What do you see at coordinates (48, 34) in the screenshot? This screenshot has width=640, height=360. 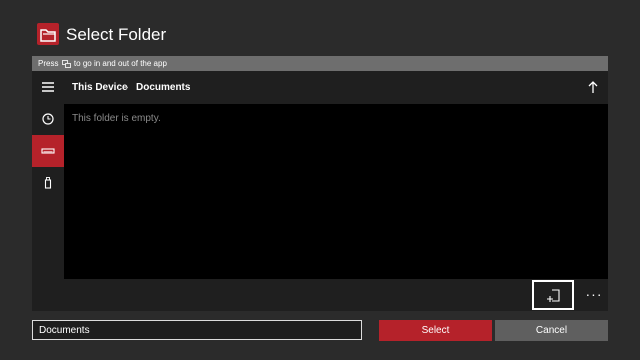 I see `app-folder-icon` at bounding box center [48, 34].